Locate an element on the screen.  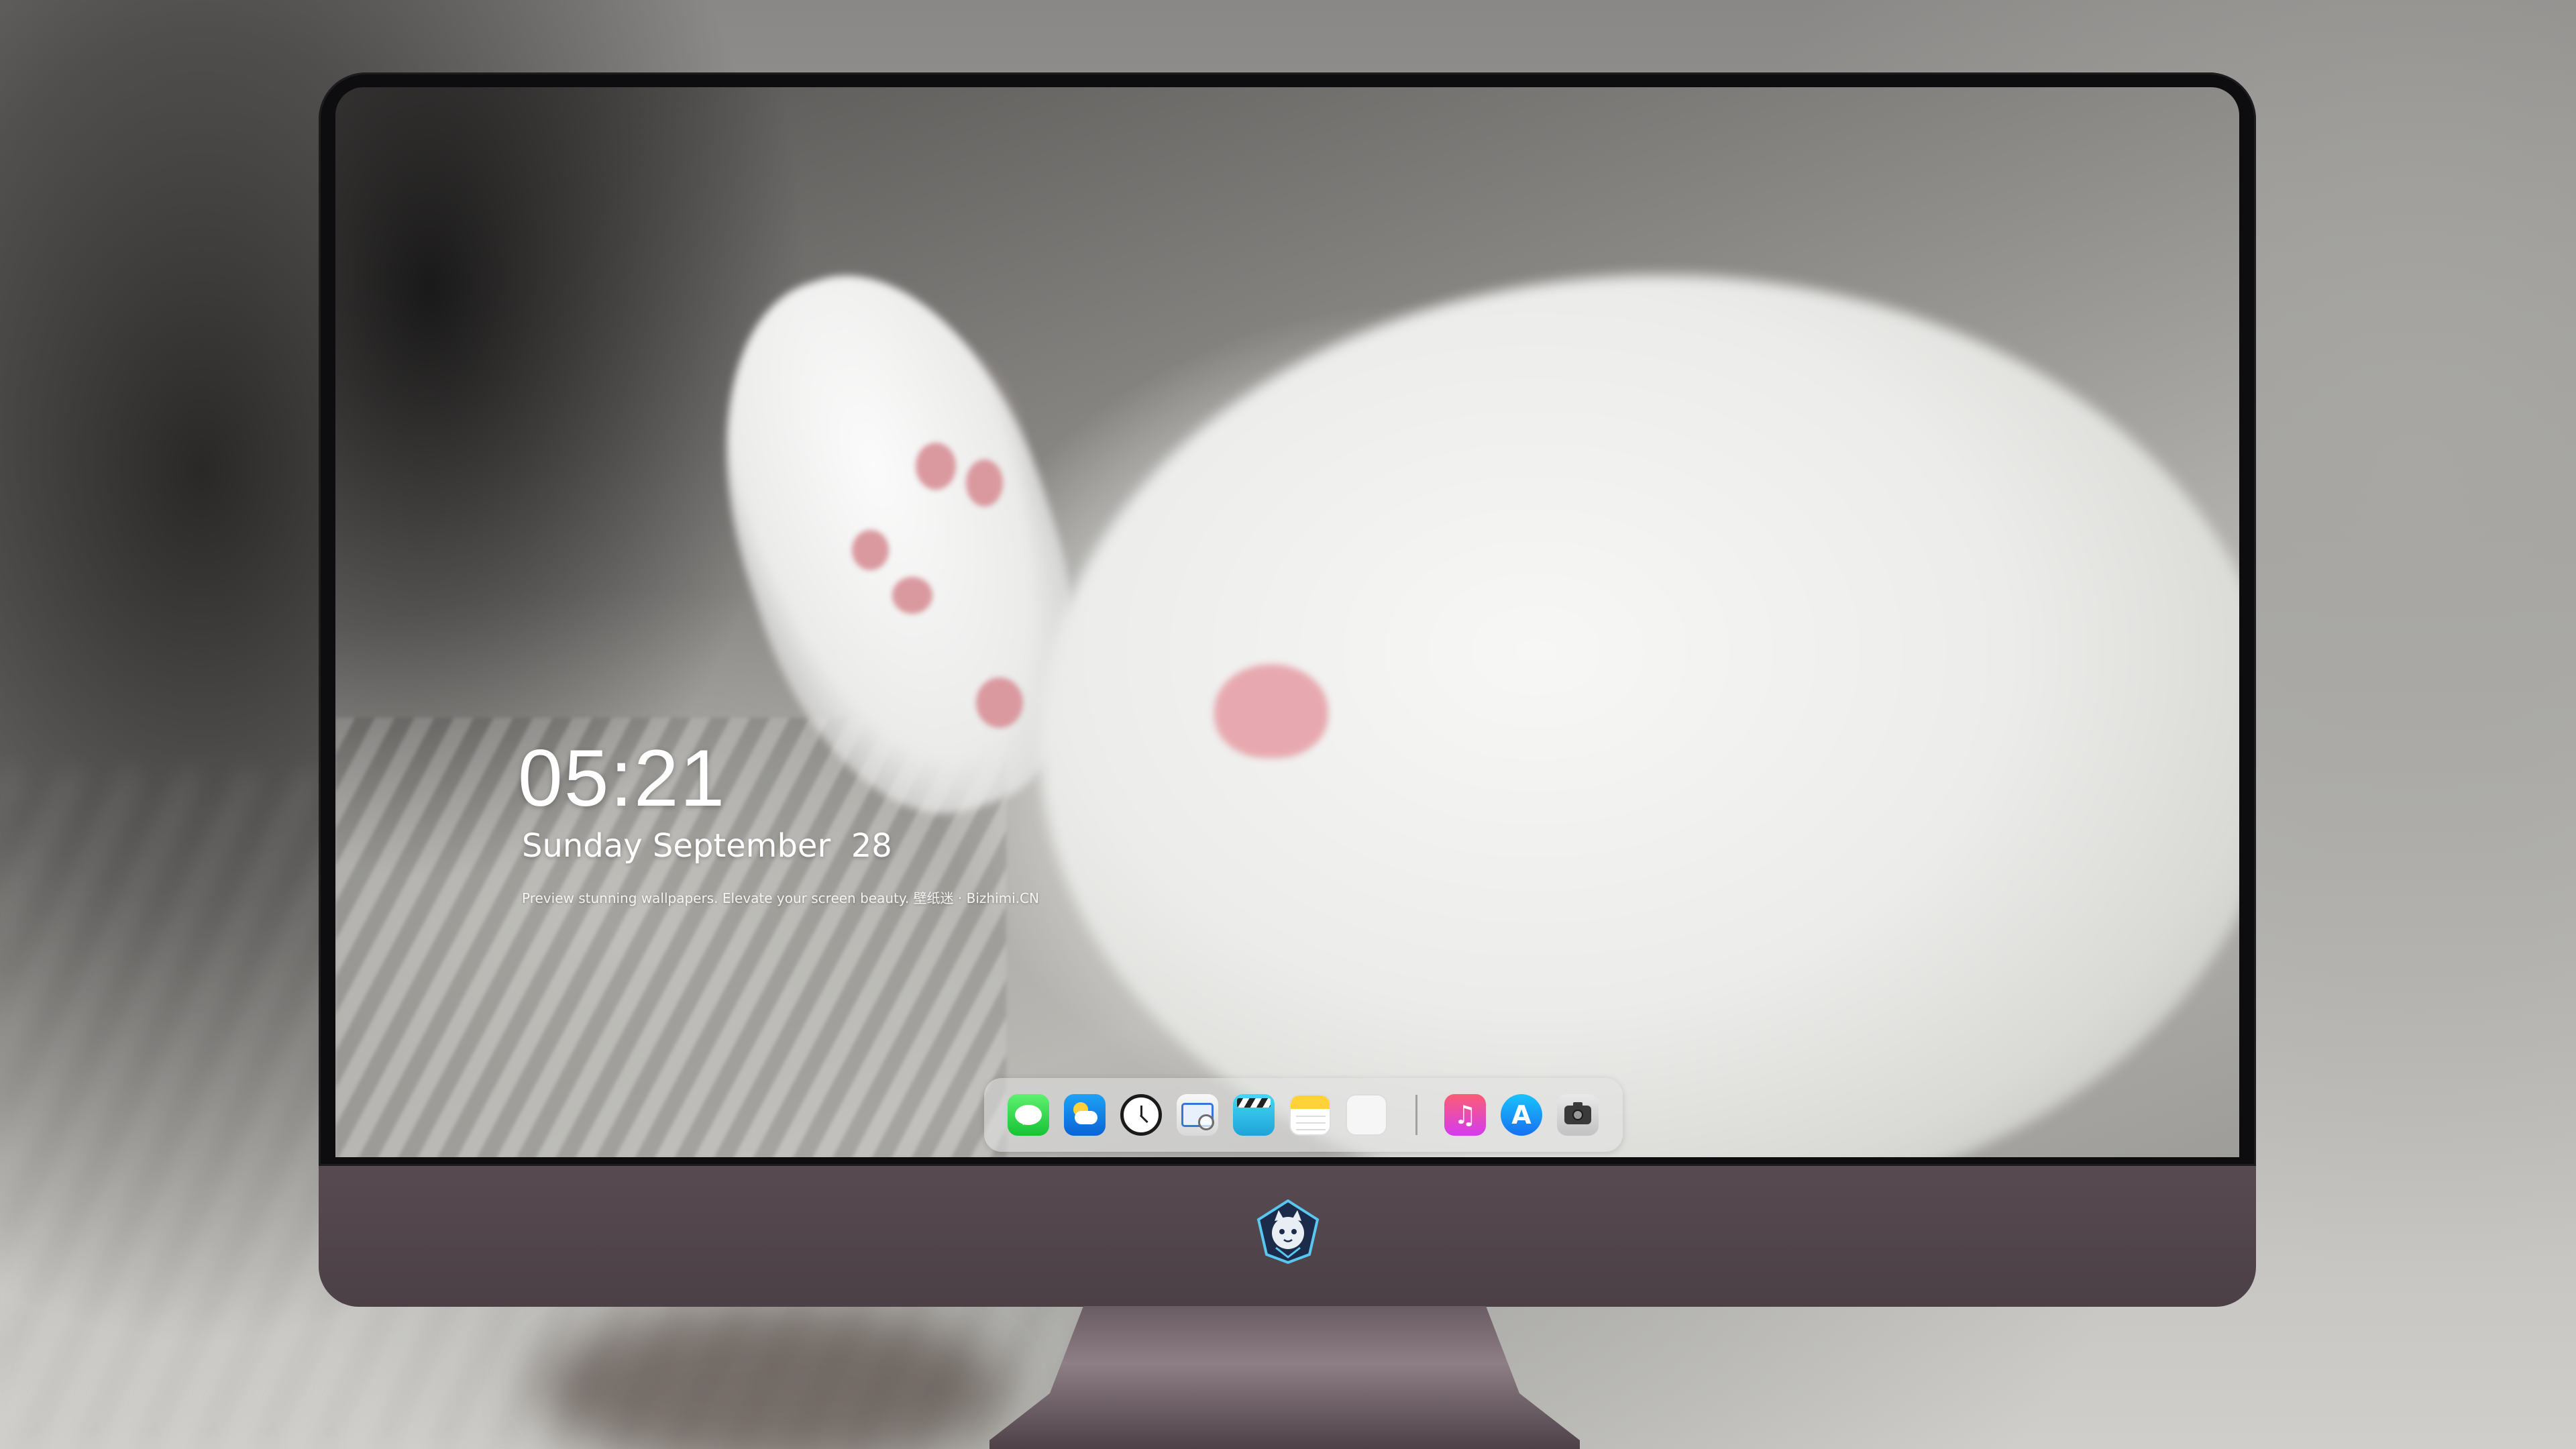
messages-icon is located at coordinates (1028, 1115).